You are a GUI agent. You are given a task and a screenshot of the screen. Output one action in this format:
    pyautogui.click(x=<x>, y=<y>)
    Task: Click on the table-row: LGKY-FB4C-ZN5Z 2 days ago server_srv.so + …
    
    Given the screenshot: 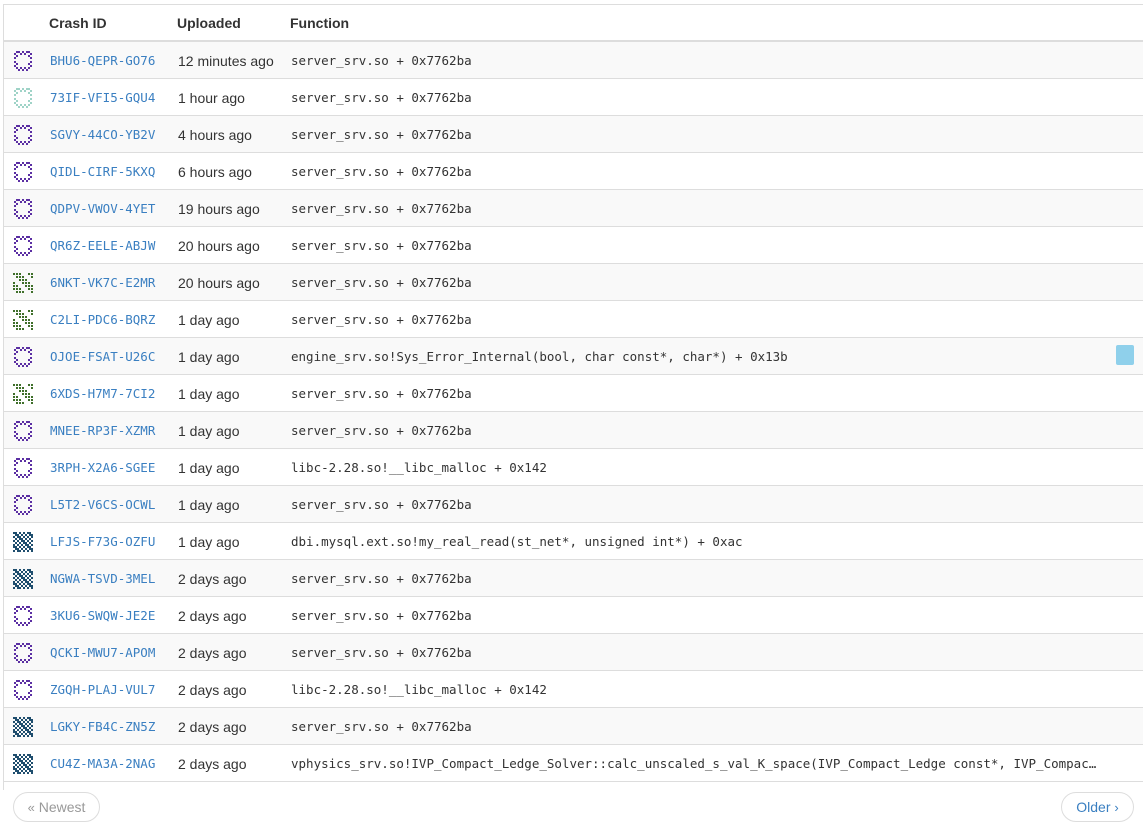 What is the action you would take?
    pyautogui.click(x=573, y=726)
    